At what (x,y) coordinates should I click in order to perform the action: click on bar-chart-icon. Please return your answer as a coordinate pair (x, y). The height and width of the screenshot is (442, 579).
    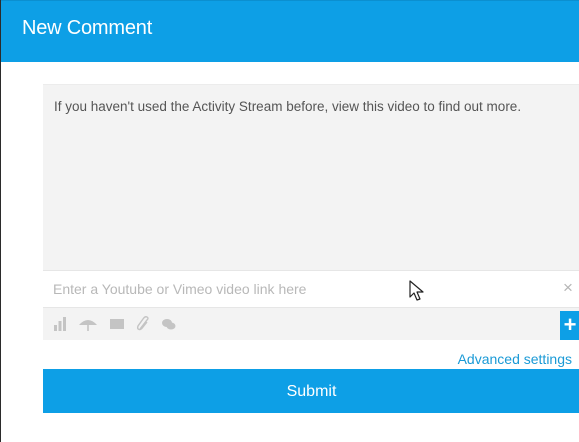
    Looking at the image, I should click on (60, 324).